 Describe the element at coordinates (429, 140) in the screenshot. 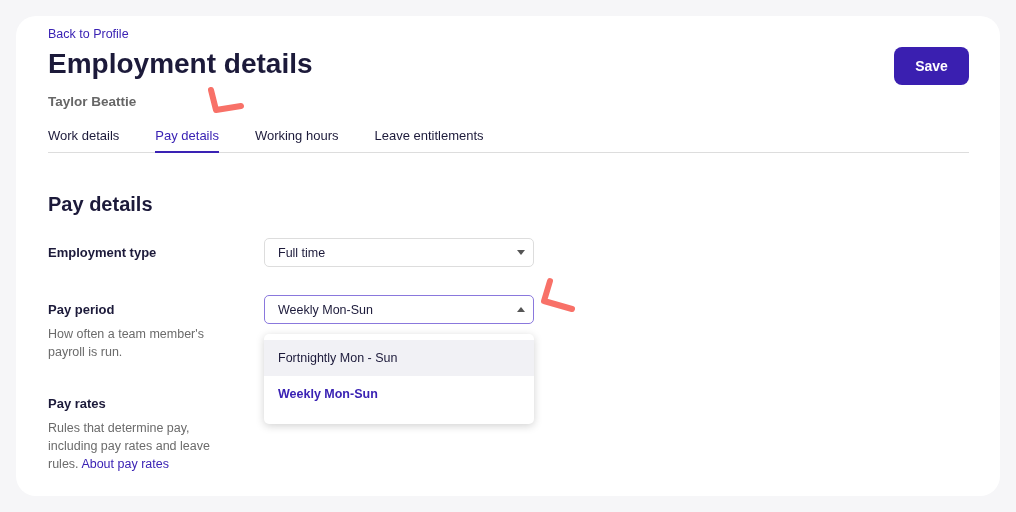

I see `tab: Leave entitlements` at that location.